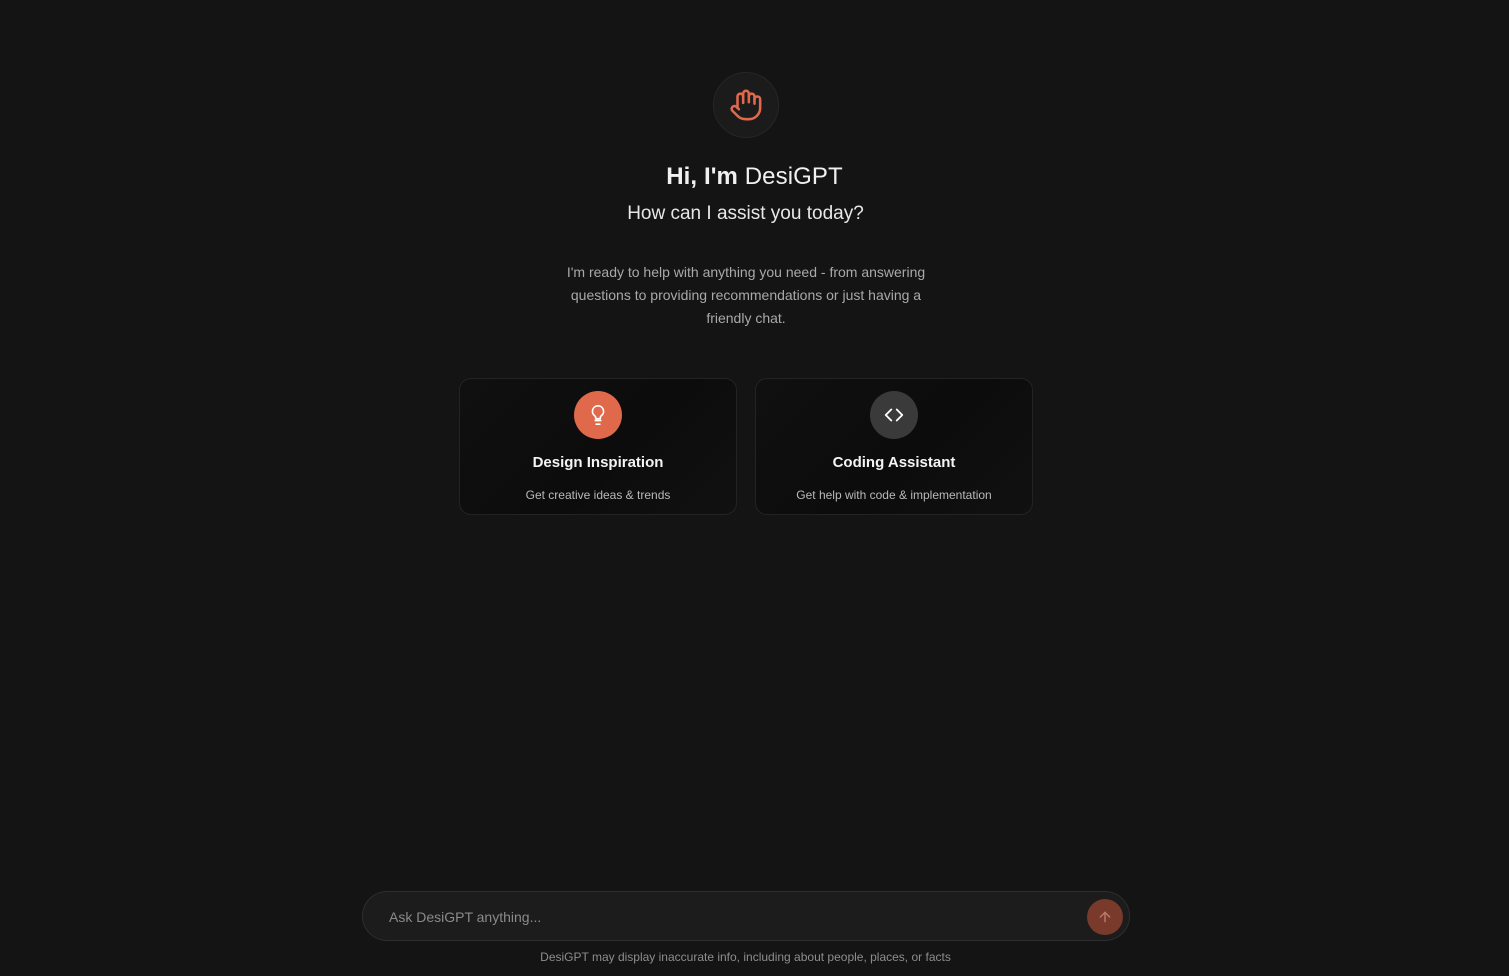 This screenshot has height=976, width=1509. I want to click on message-input, so click(729, 917).